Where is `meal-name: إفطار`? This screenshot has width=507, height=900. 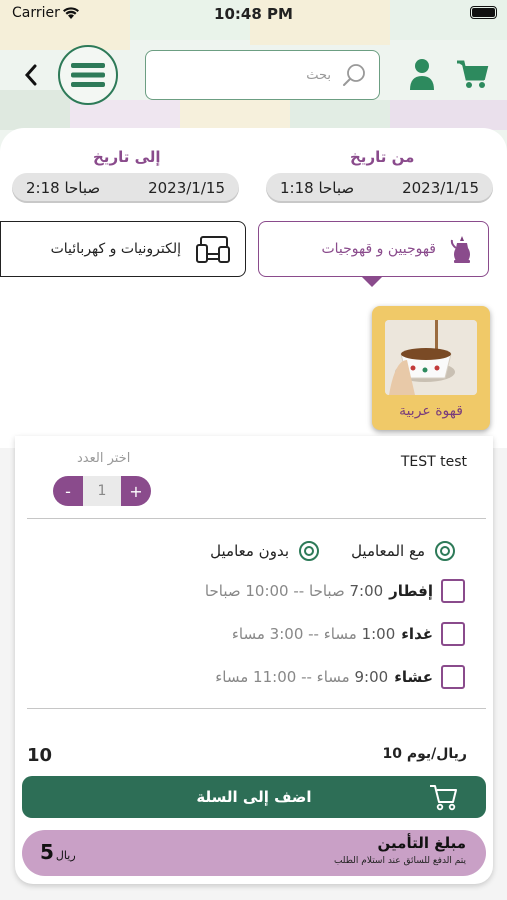 meal-name: إفطار is located at coordinates (411, 591).